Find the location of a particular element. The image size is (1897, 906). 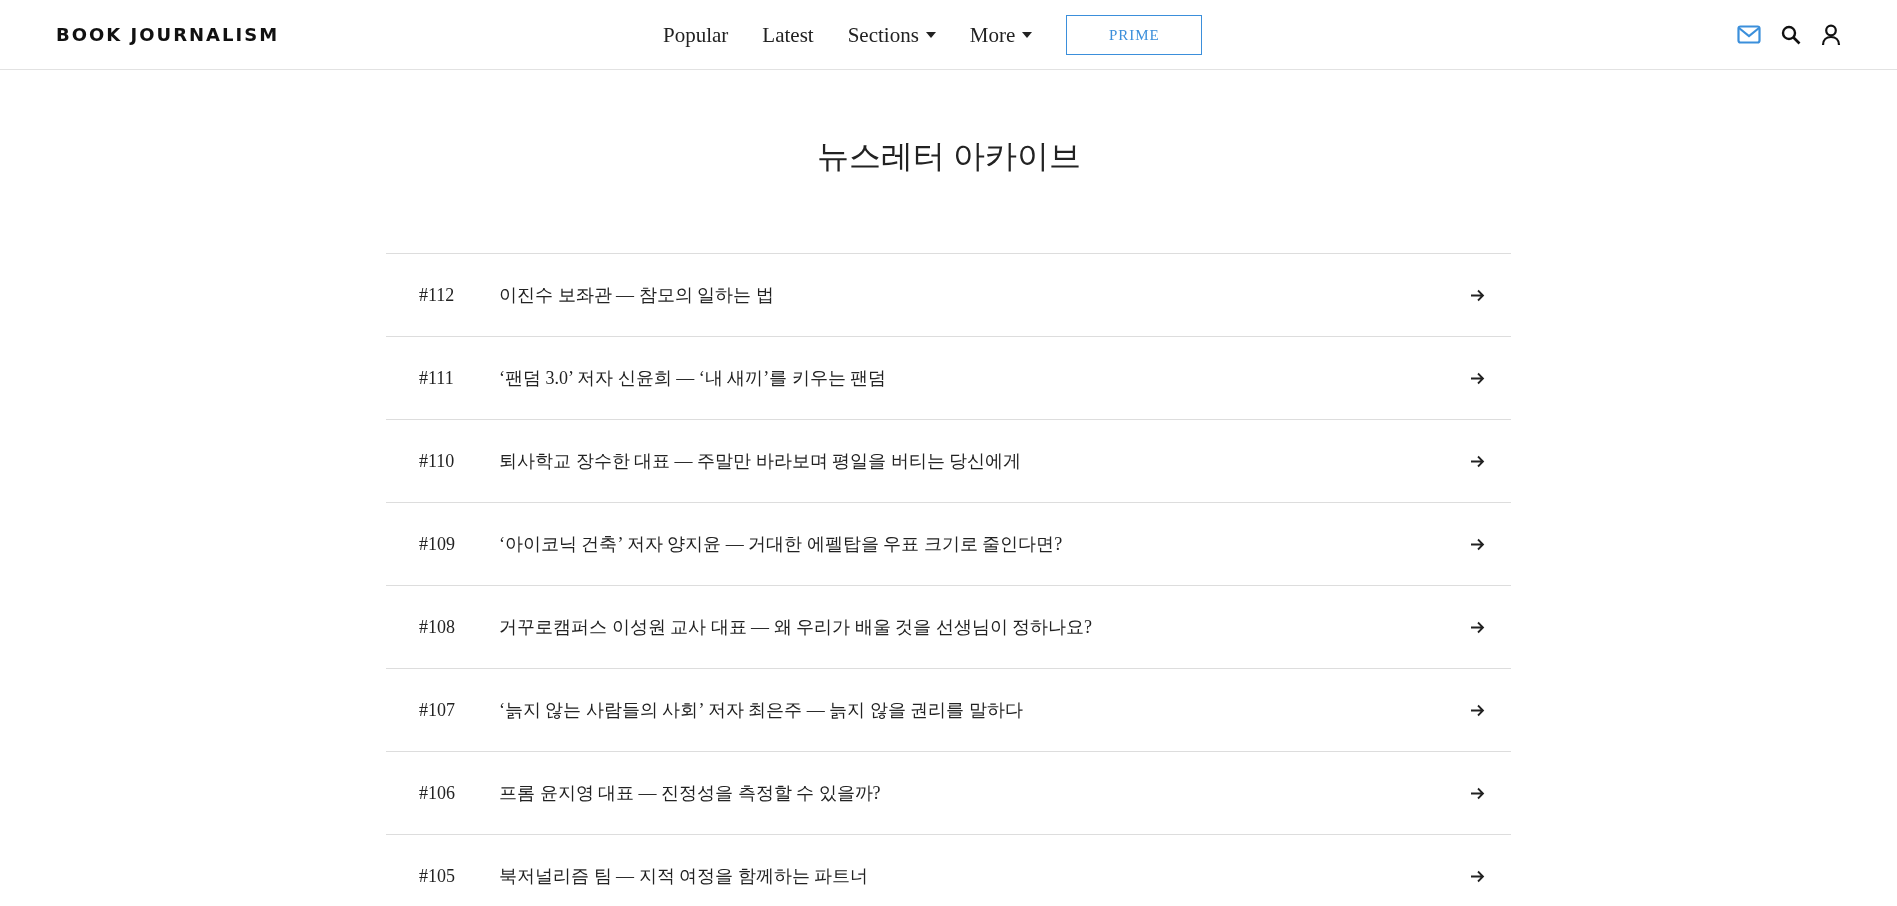

newsletter-item: #107 ‘늙지 않는 사람들의 사회’ 저자 최은주 — 늙지 않을 권리를 말하다 is located at coordinates (948, 710).